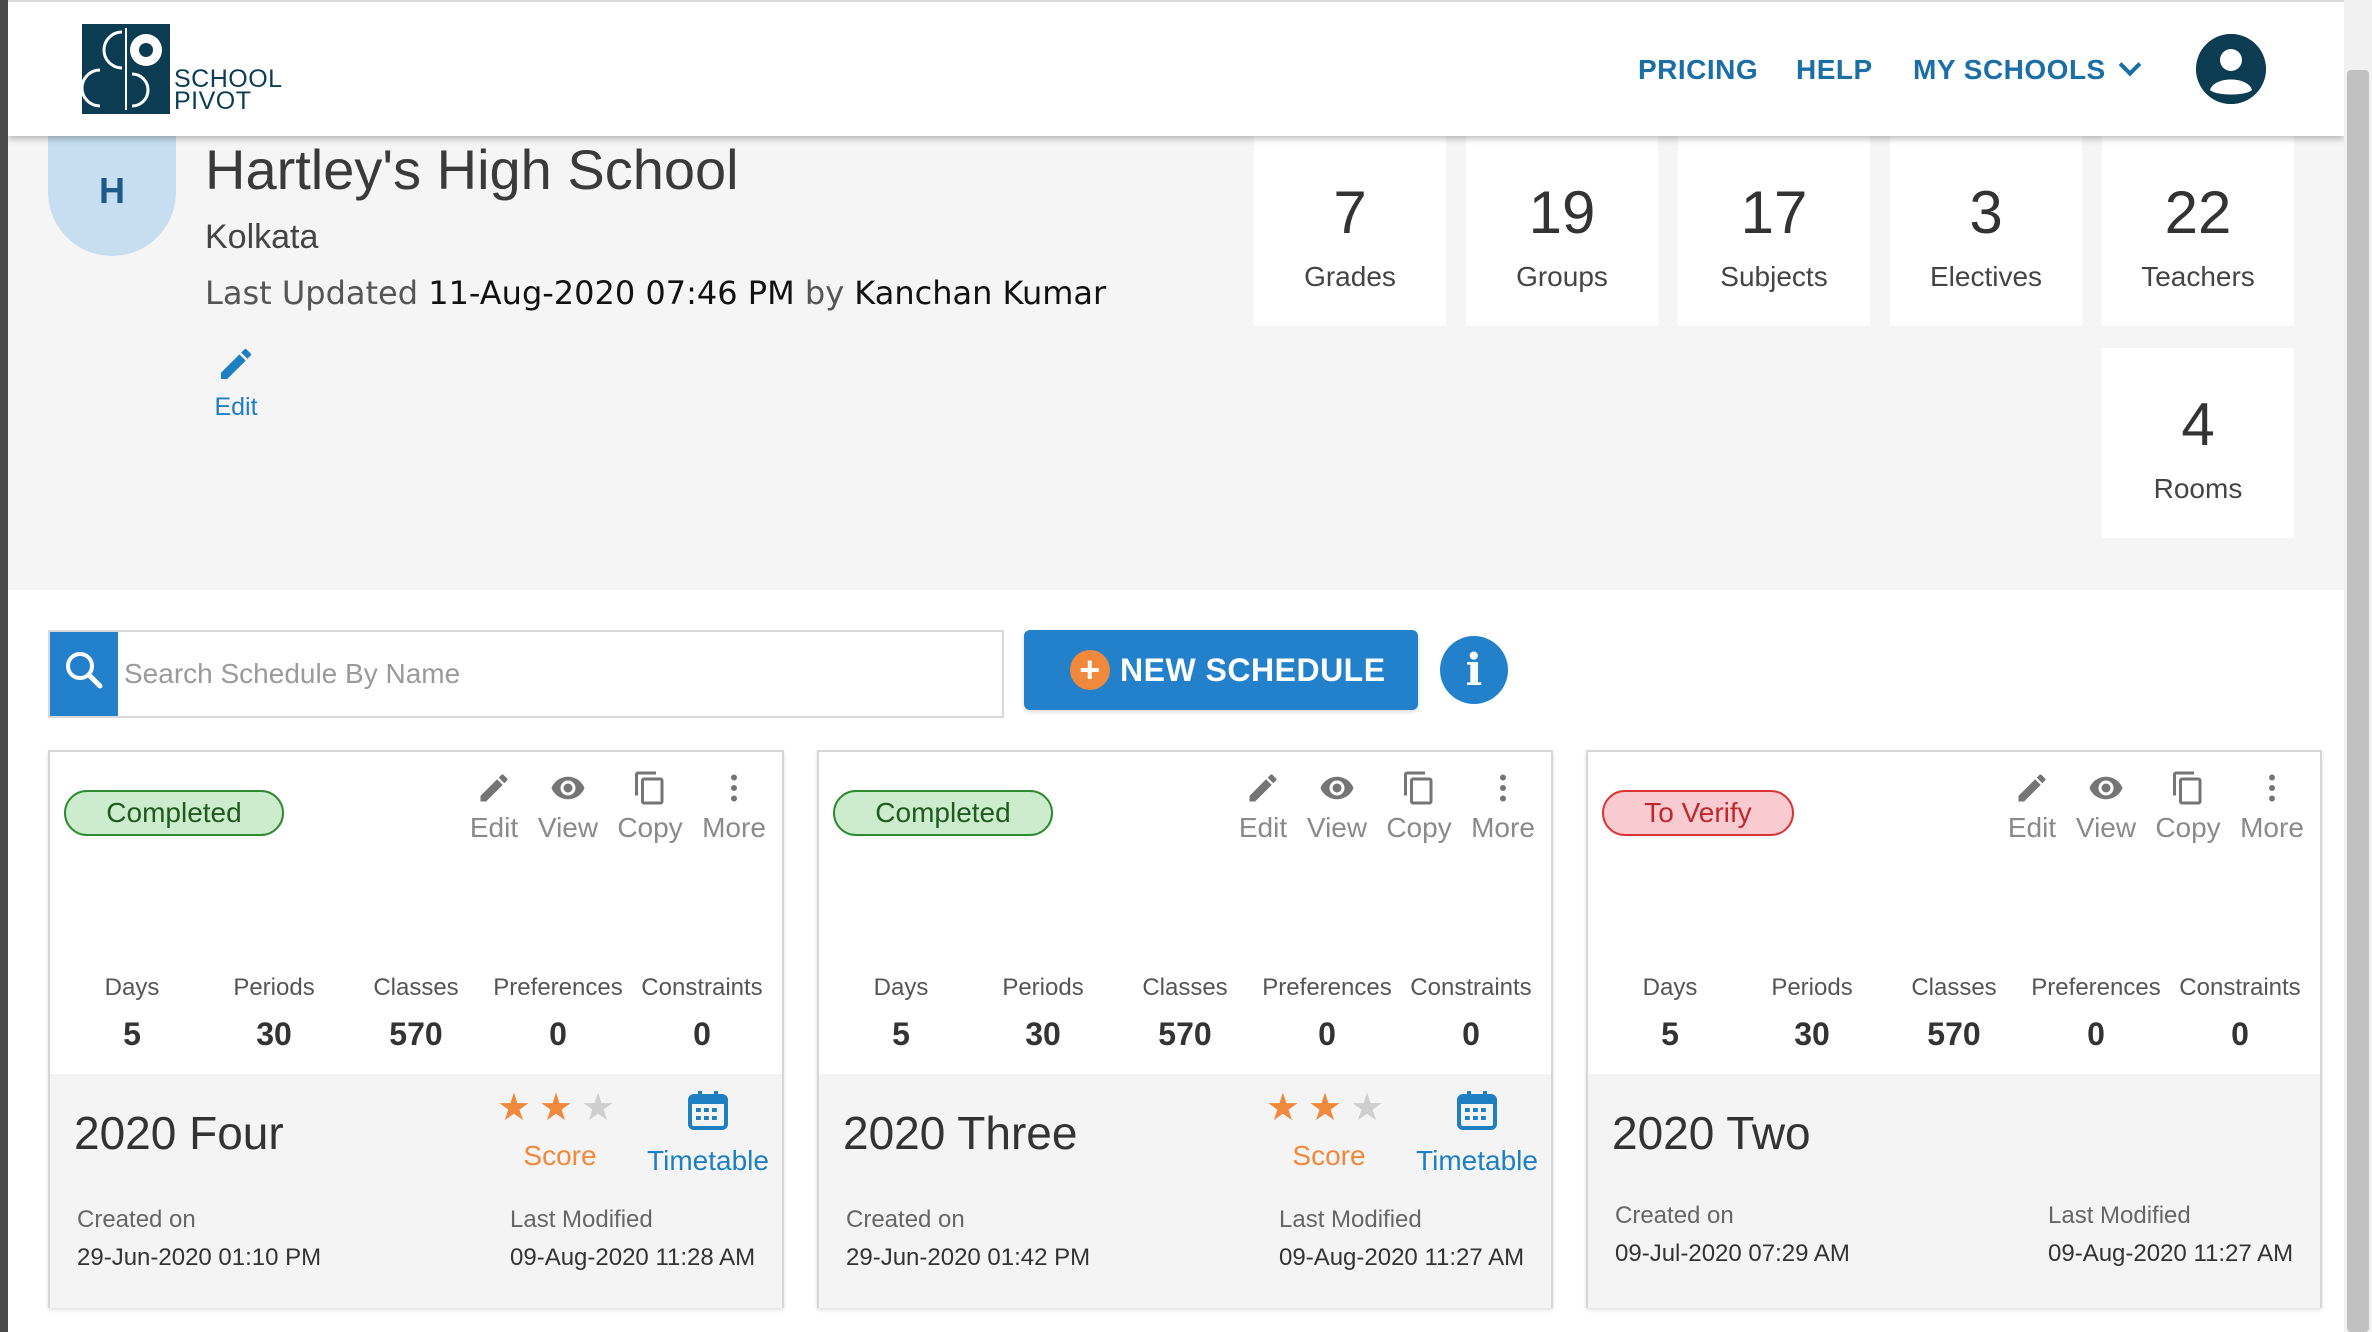 The image size is (2372, 1332). What do you see at coordinates (236, 407) in the screenshot?
I see `edit-school-label: Edit` at bounding box center [236, 407].